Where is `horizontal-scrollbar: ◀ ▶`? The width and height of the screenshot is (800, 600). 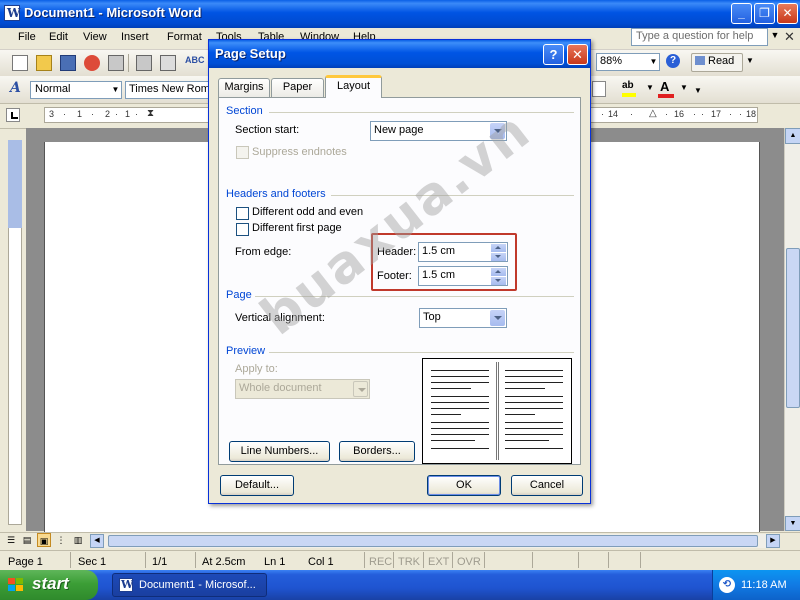 horizontal-scrollbar: ◀ ▶ is located at coordinates (435, 541).